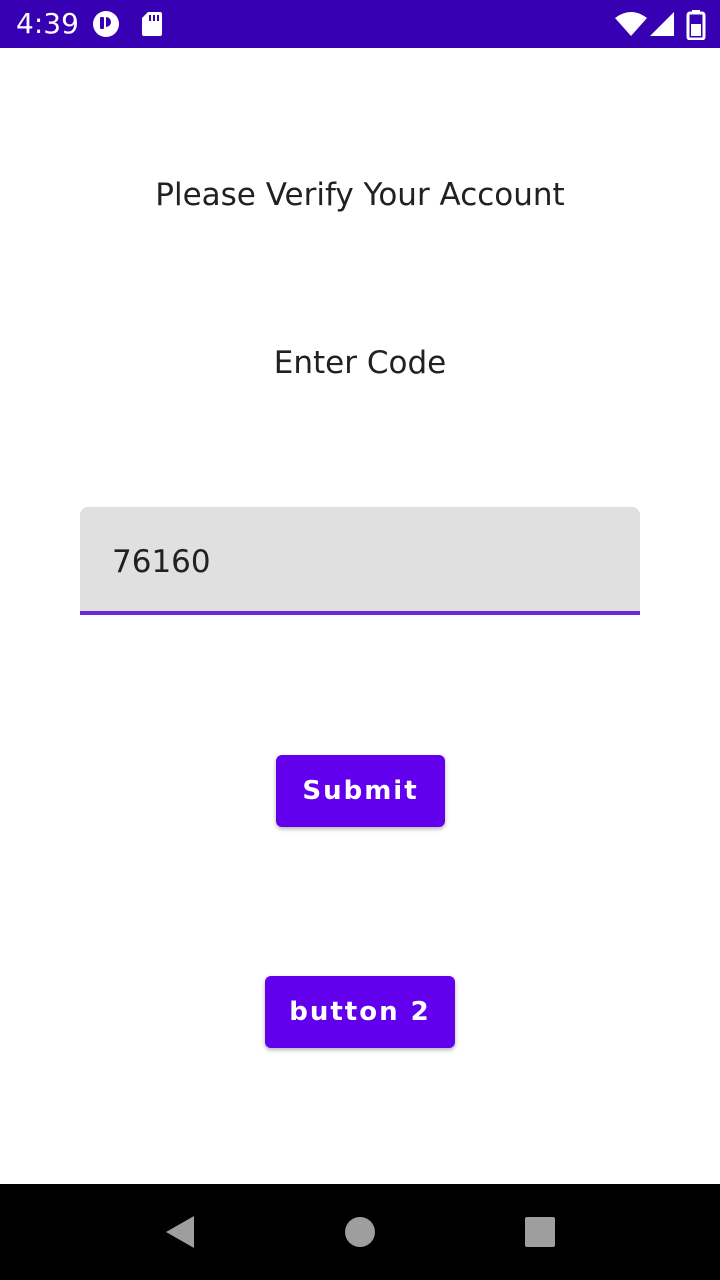 The height and width of the screenshot is (1280, 720). Describe the element at coordinates (106, 24) in the screenshot. I see `notification-app-icon` at that location.